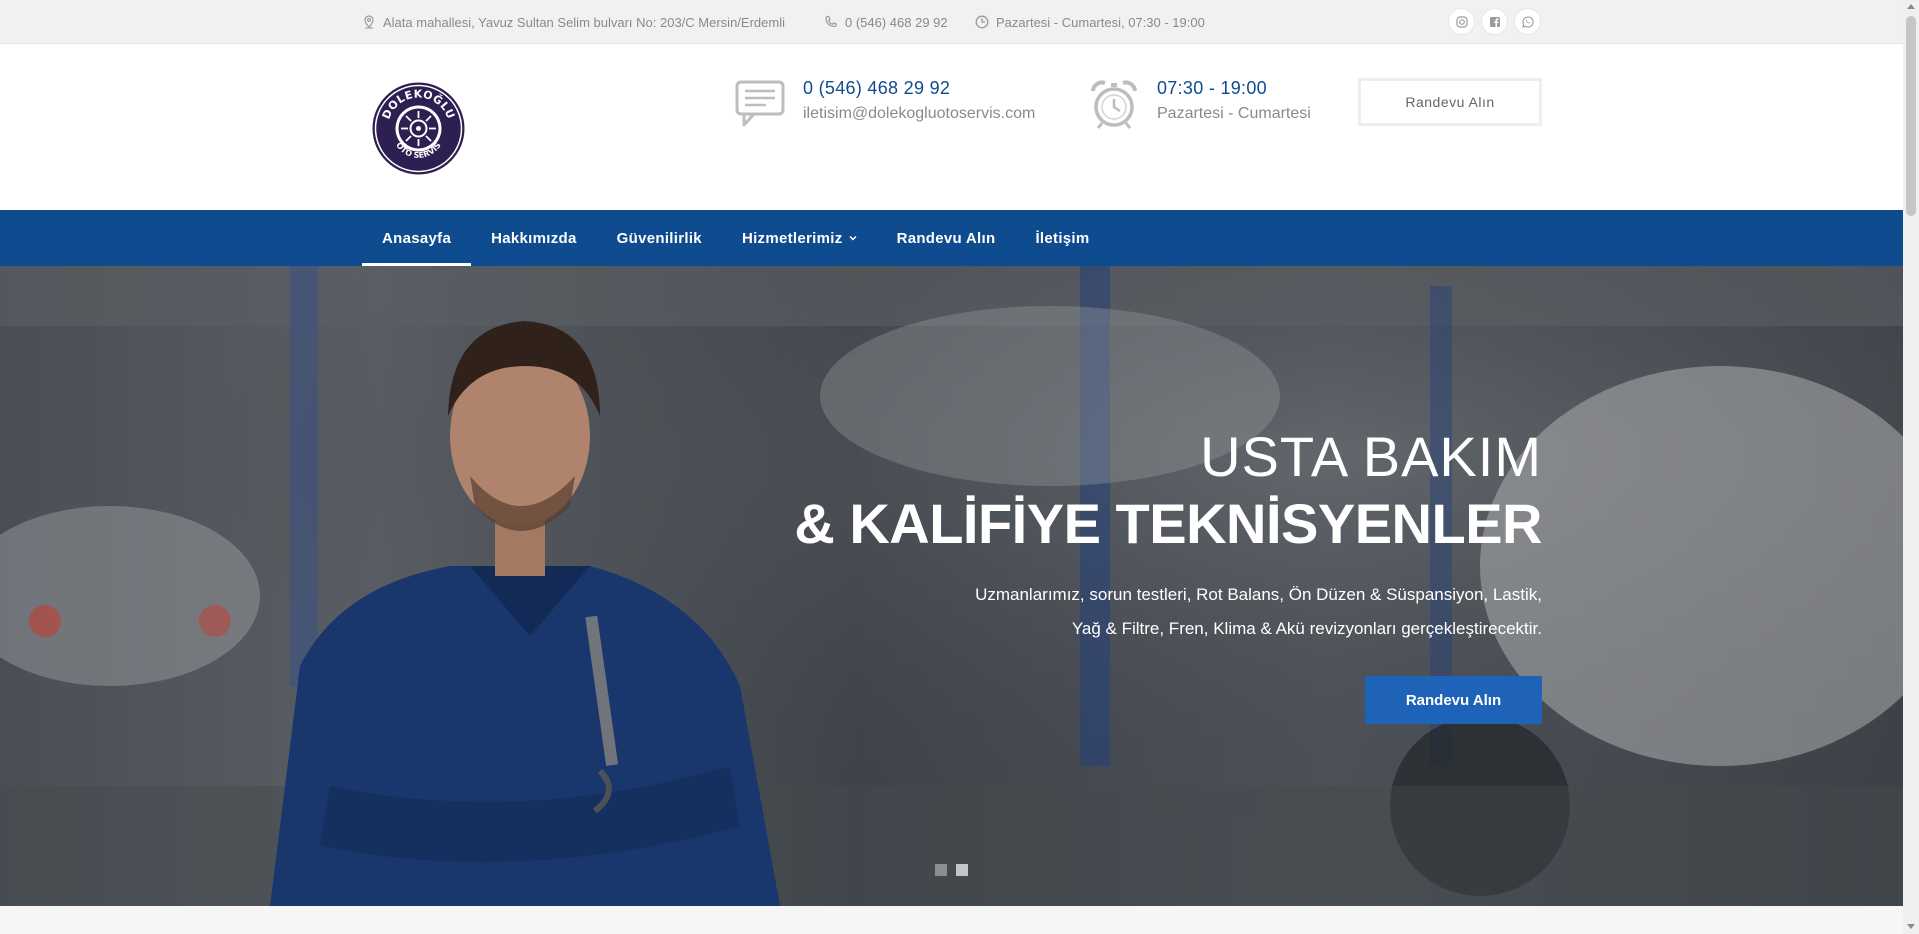 The width and height of the screenshot is (1919, 934). I want to click on header-phone: 0 (546) 468 29 92, so click(919, 88).